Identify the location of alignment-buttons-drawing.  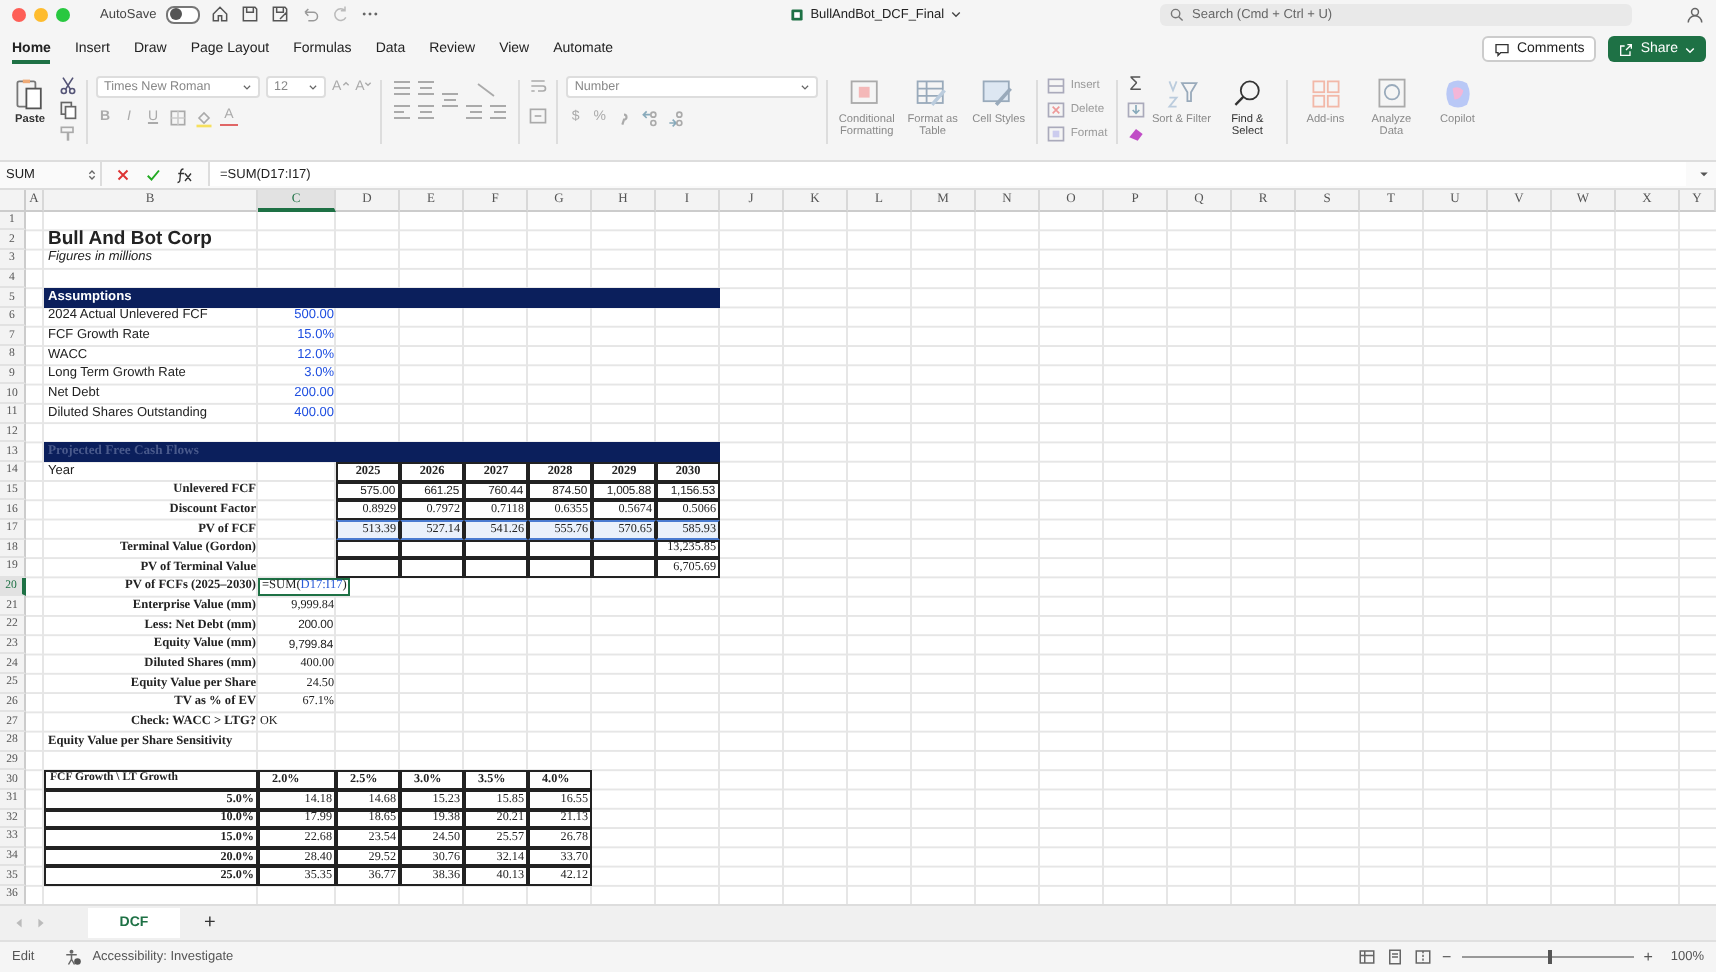
(450, 99).